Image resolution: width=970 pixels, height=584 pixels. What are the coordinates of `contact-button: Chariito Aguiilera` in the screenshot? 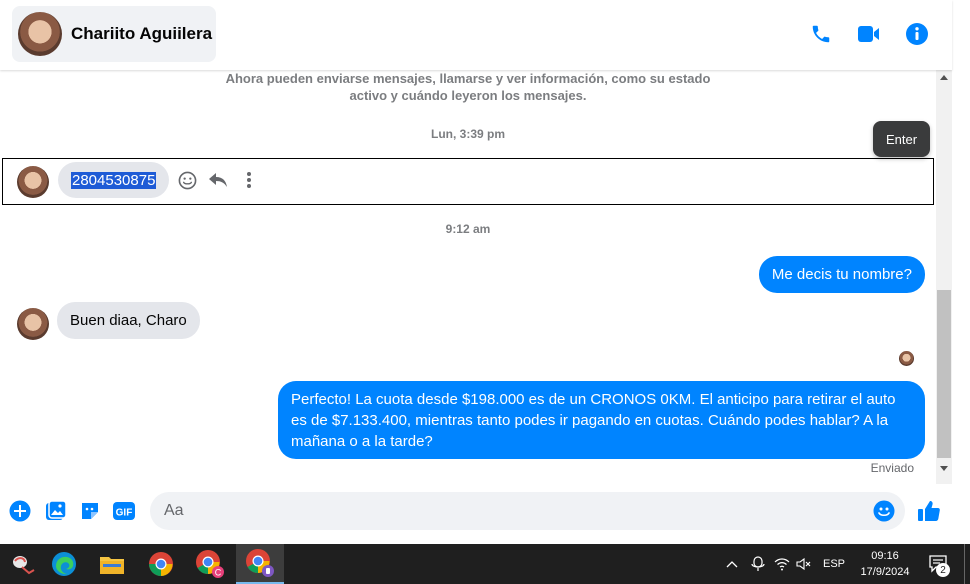 It's located at (114, 34).